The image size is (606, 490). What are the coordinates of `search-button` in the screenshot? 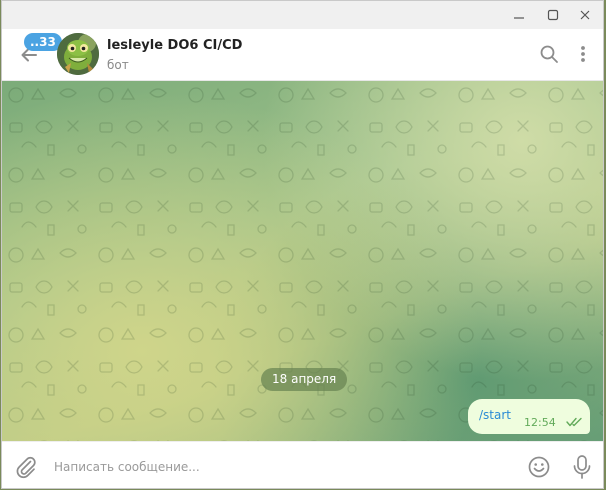 It's located at (549, 54).